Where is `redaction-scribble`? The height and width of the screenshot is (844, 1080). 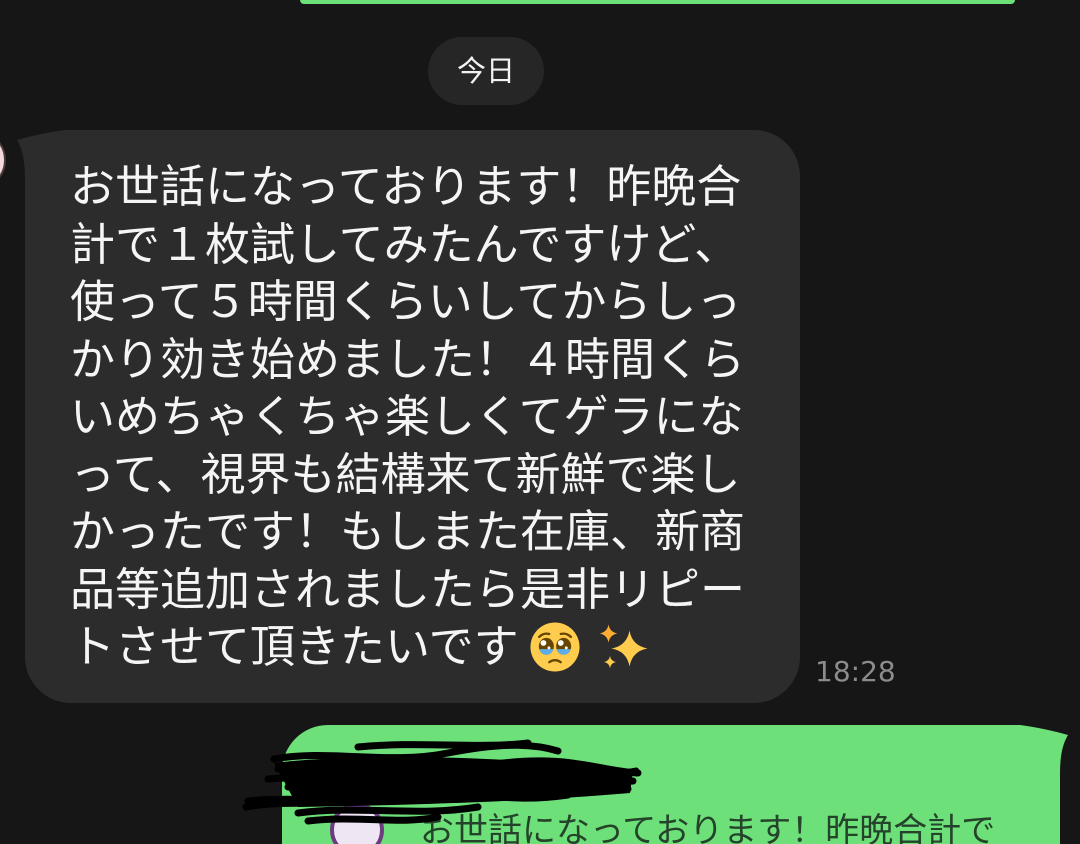 redaction-scribble is located at coordinates (442, 782).